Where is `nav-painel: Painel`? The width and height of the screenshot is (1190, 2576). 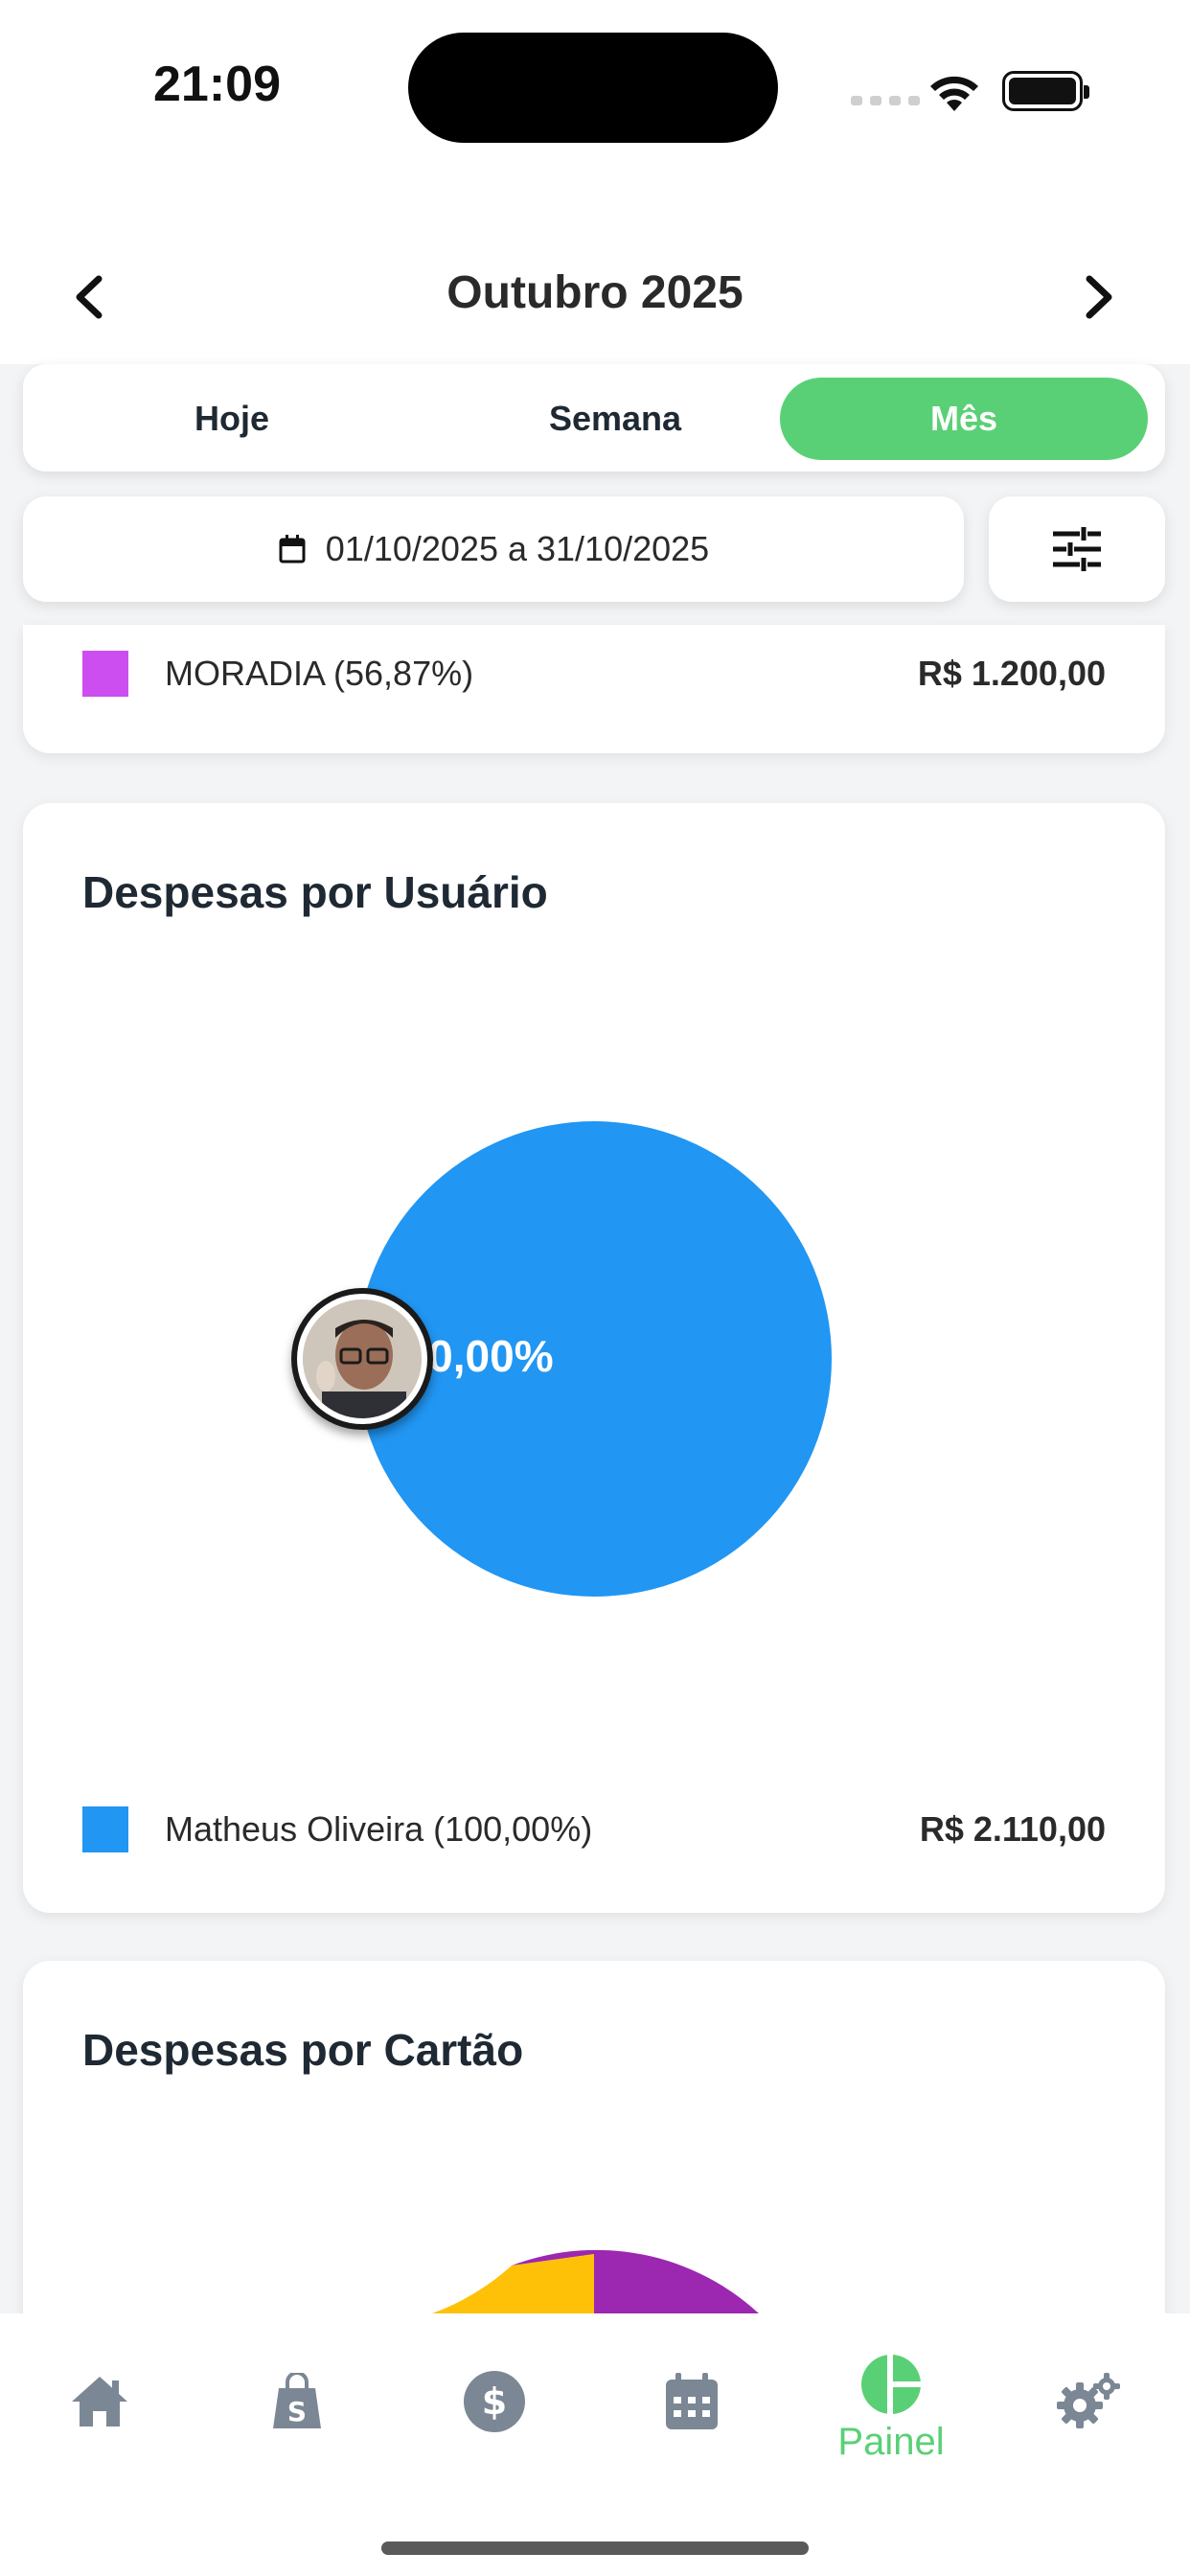 nav-painel: Painel is located at coordinates (891, 2417).